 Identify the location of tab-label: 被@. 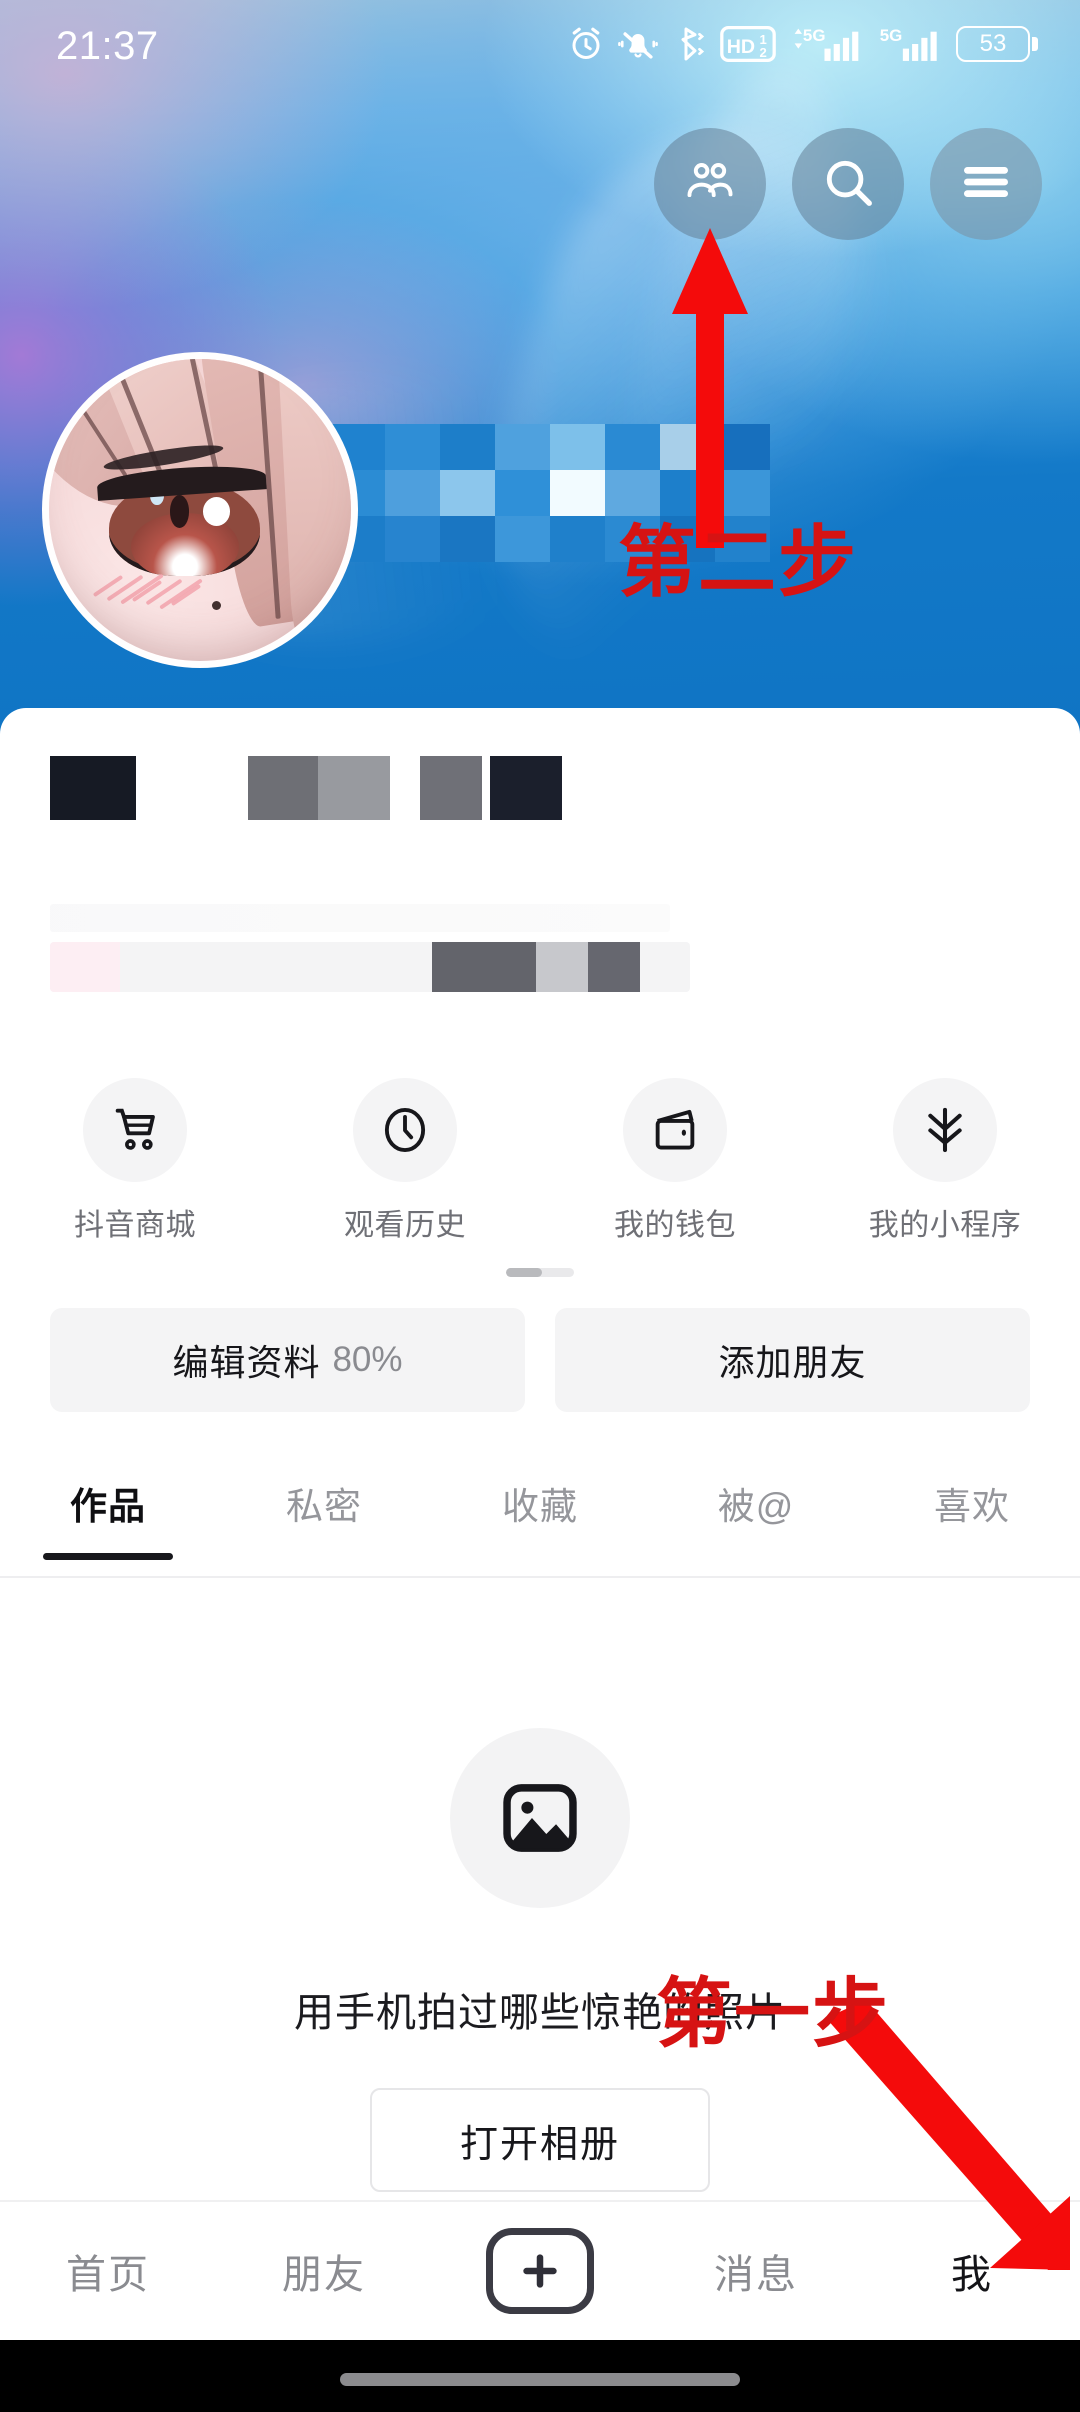
(756, 1506).